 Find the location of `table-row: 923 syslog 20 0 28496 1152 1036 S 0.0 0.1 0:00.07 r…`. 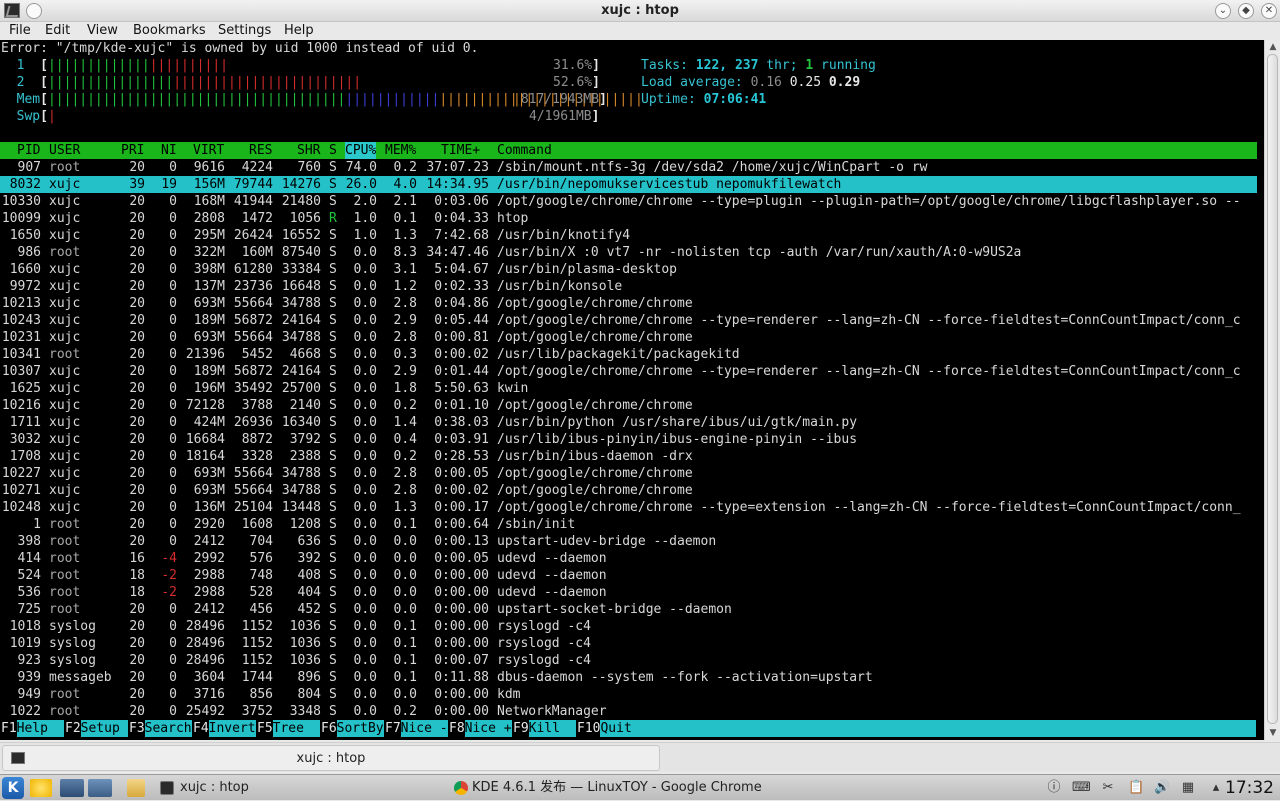

table-row: 923 syslog 20 0 28496 1152 1036 S 0.0 0.1 0:00.07 r… is located at coordinates (628, 660).